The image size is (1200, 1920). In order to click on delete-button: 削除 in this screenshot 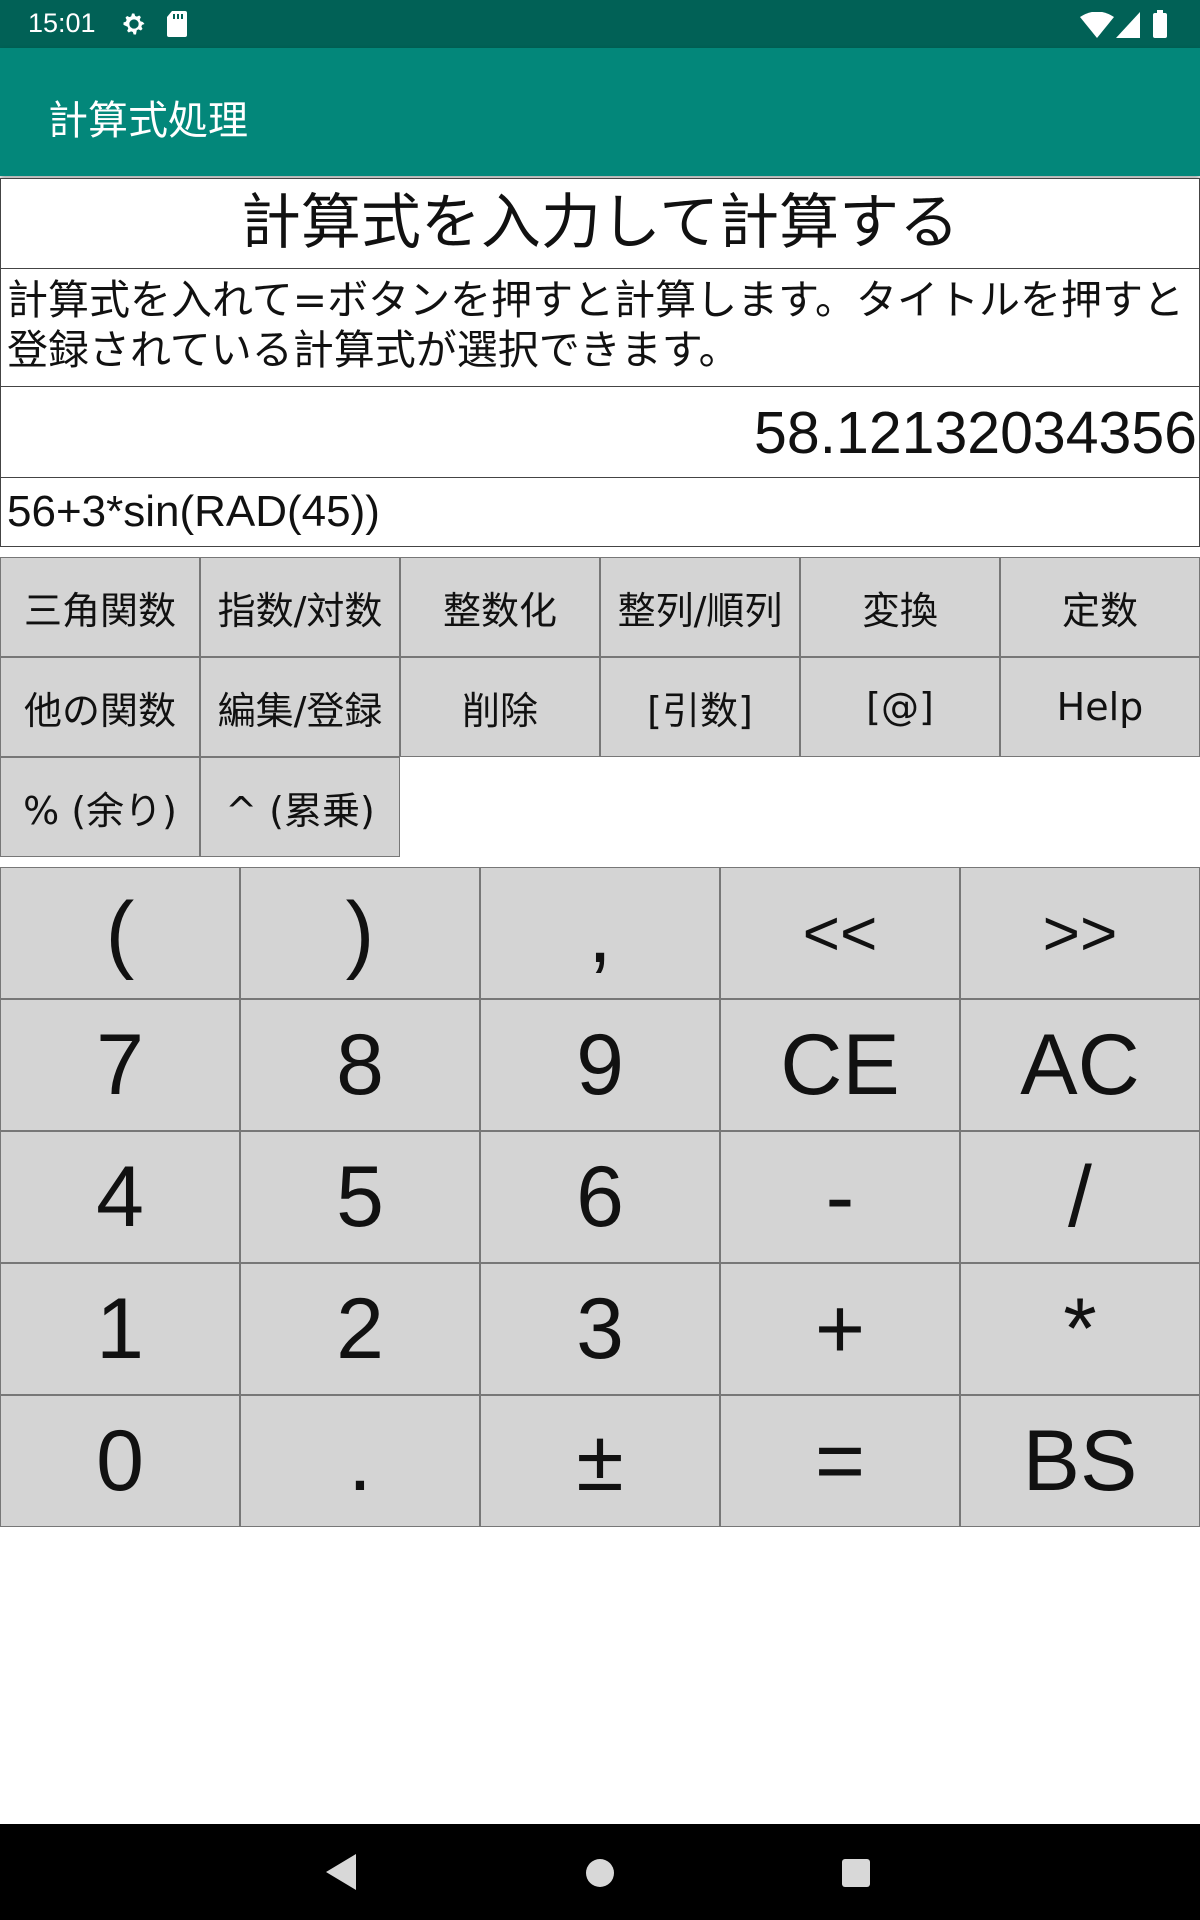, I will do `click(500, 707)`.